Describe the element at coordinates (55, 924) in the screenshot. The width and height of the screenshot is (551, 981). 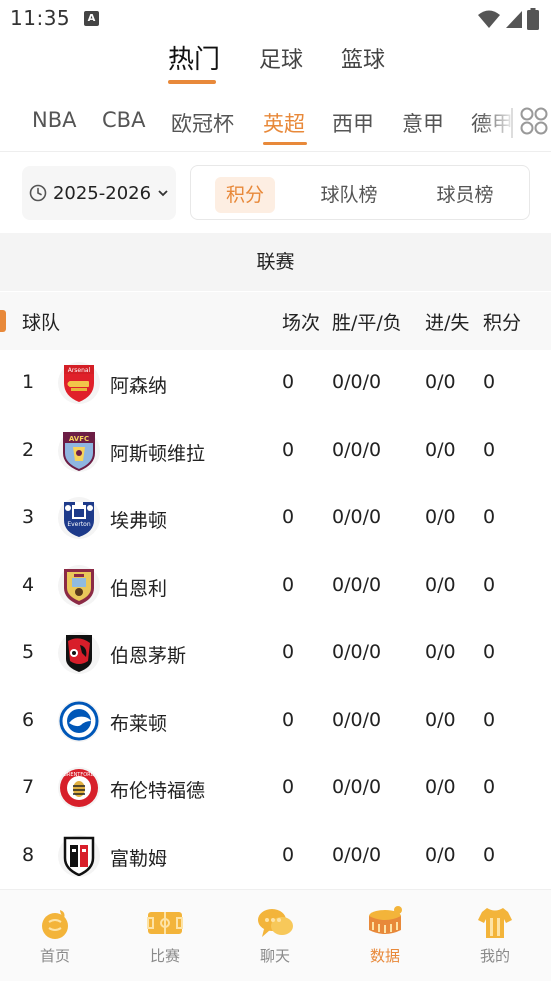
I see `home-icon` at that location.